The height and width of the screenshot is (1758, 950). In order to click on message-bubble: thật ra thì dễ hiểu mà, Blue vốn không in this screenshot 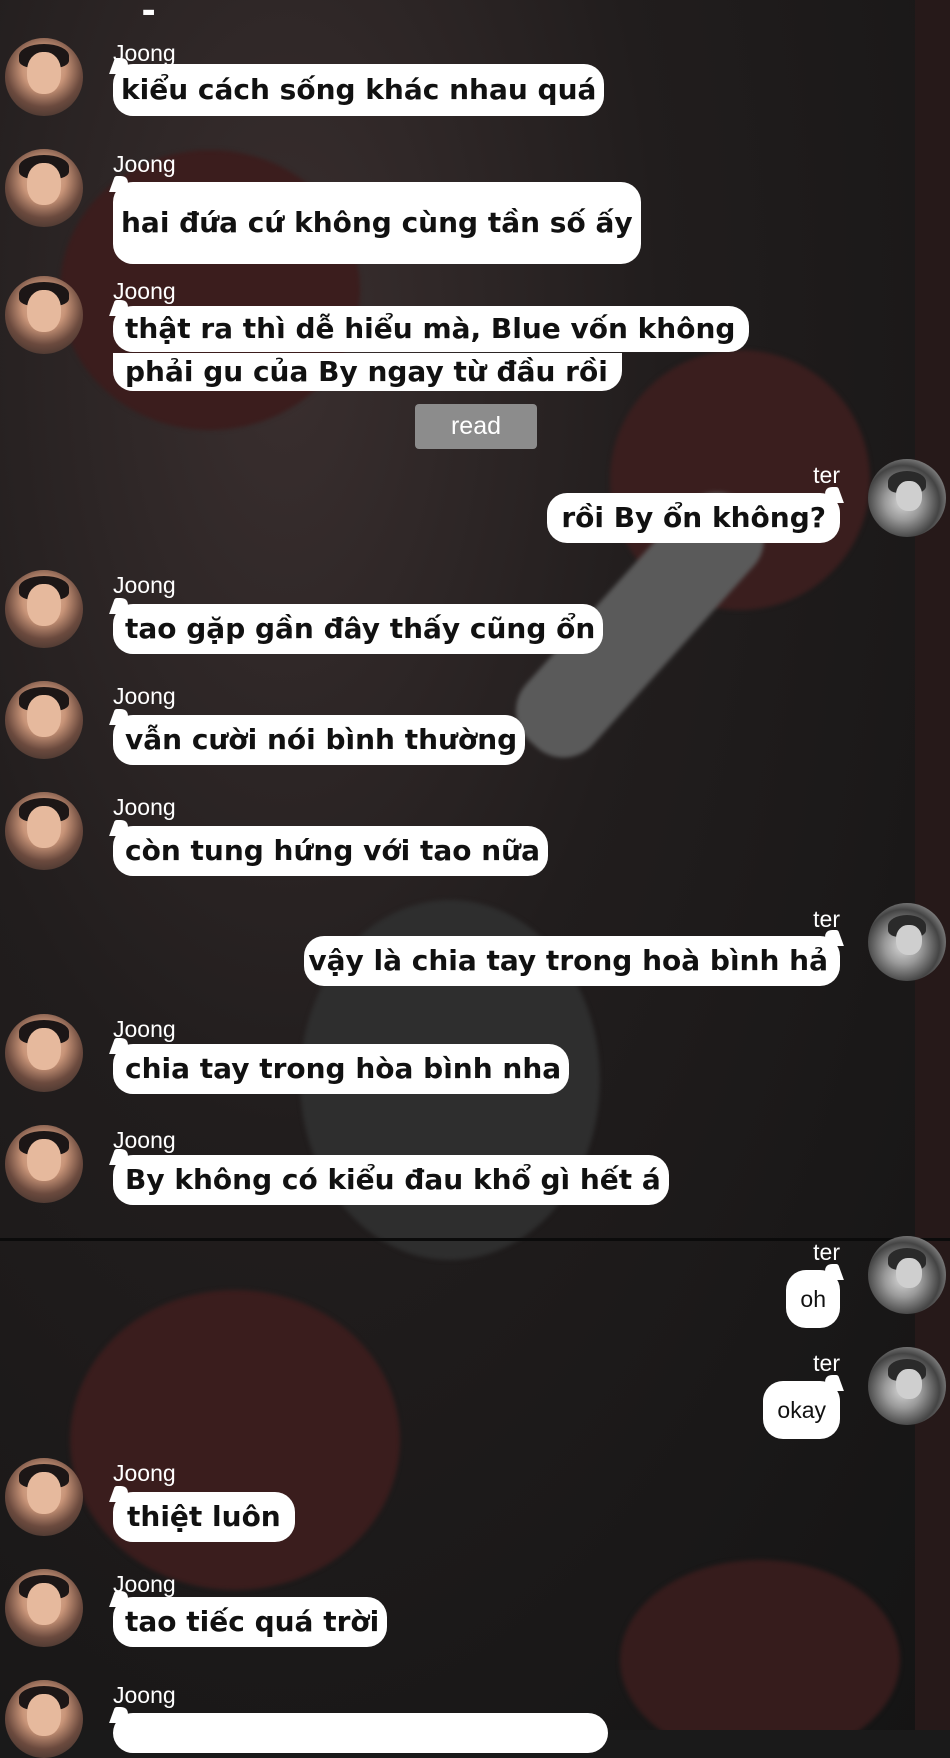, I will do `click(431, 329)`.